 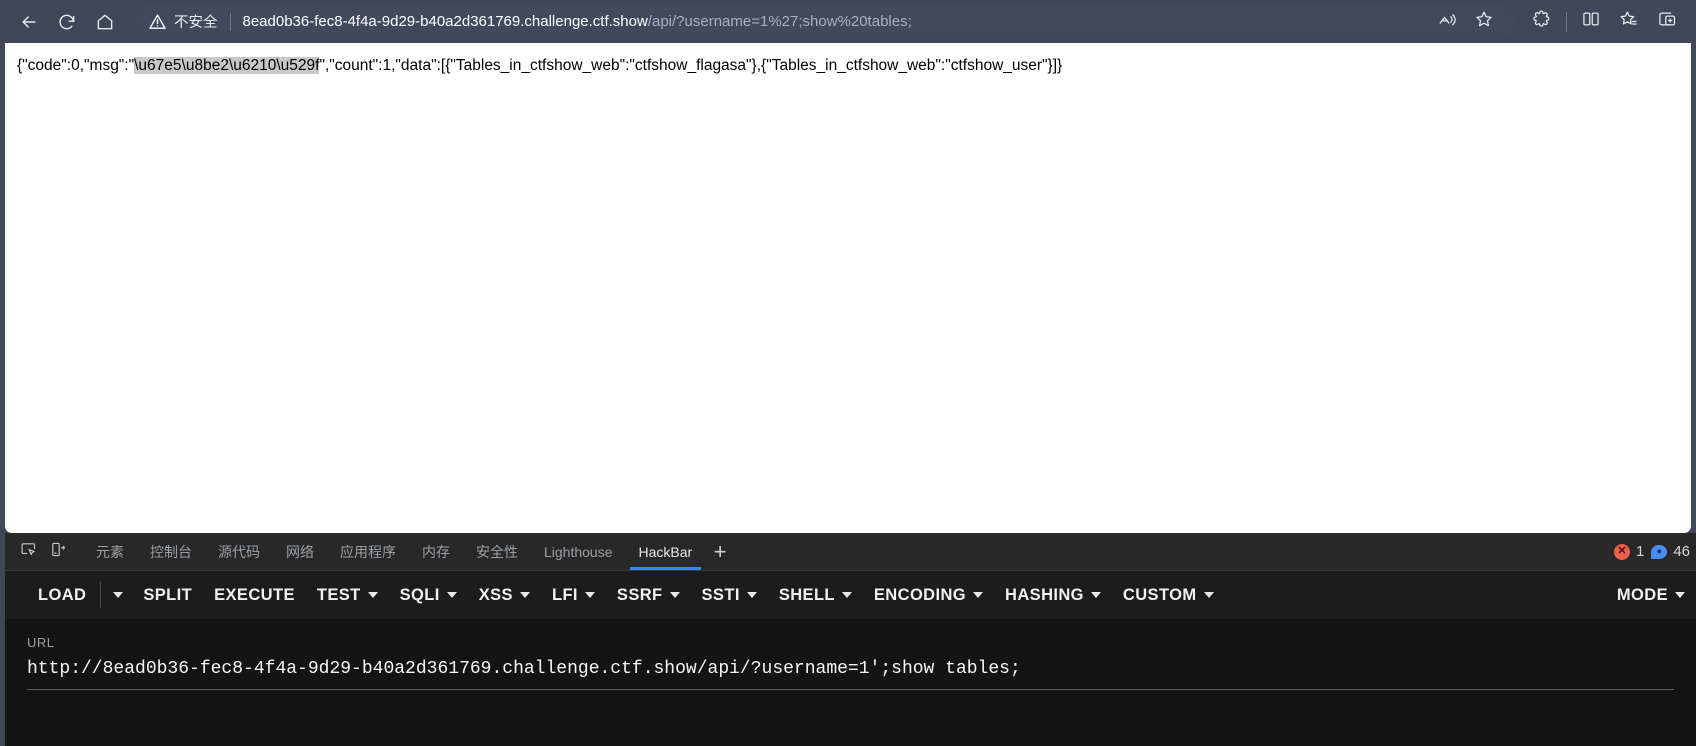 What do you see at coordinates (1670, 551) in the screenshot?
I see `message-badge: ● 46` at bounding box center [1670, 551].